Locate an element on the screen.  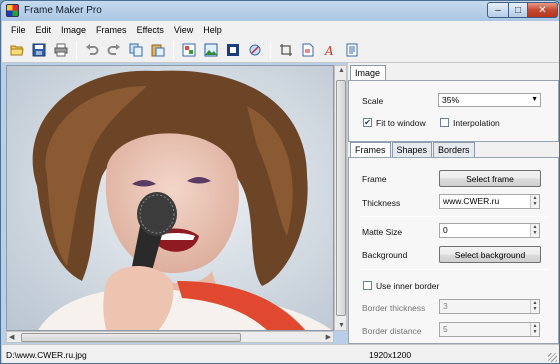
menu-image: Image is located at coordinates (73, 30).